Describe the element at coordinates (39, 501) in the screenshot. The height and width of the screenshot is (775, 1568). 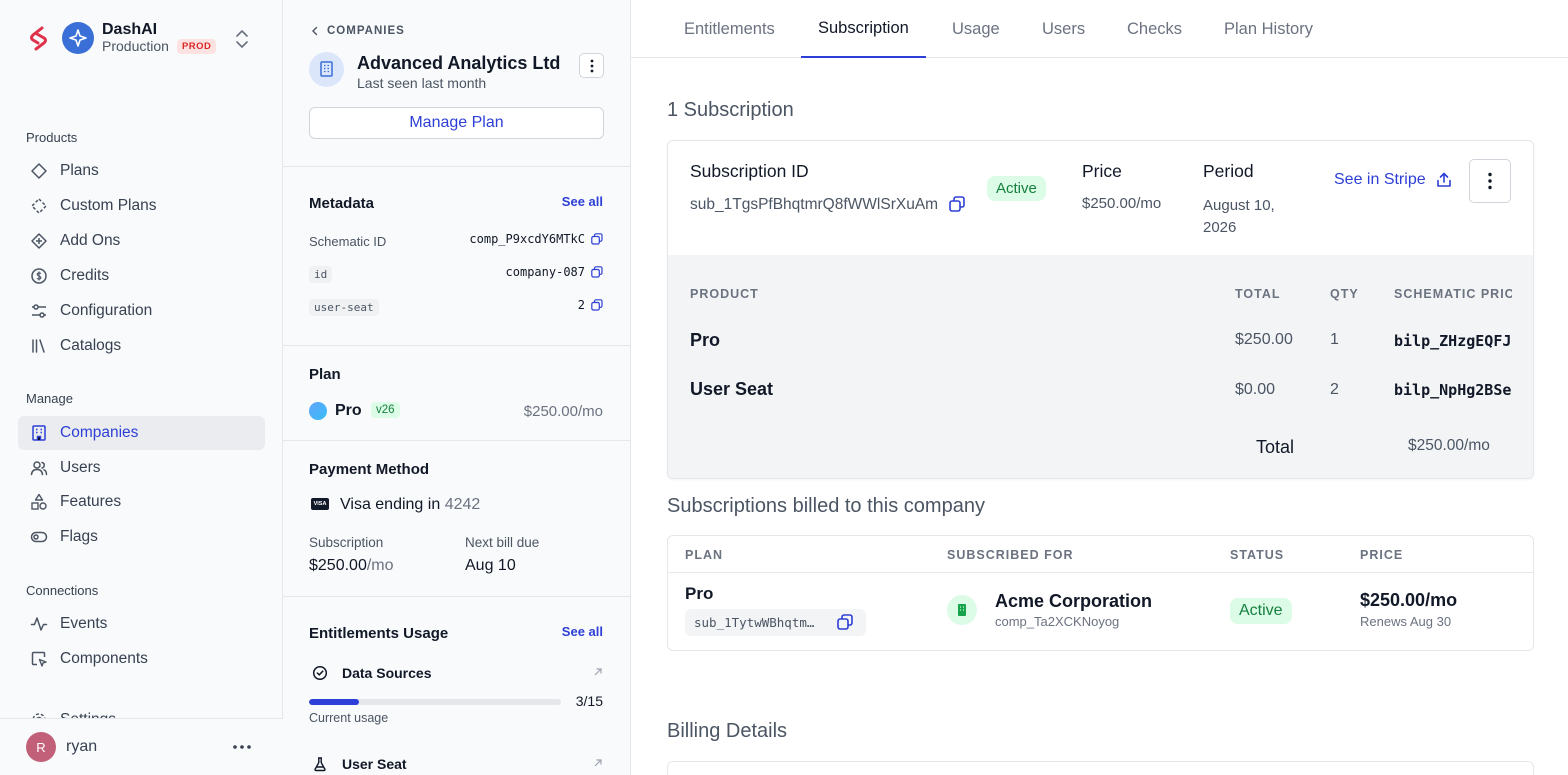
I see `shapes-icon` at that location.